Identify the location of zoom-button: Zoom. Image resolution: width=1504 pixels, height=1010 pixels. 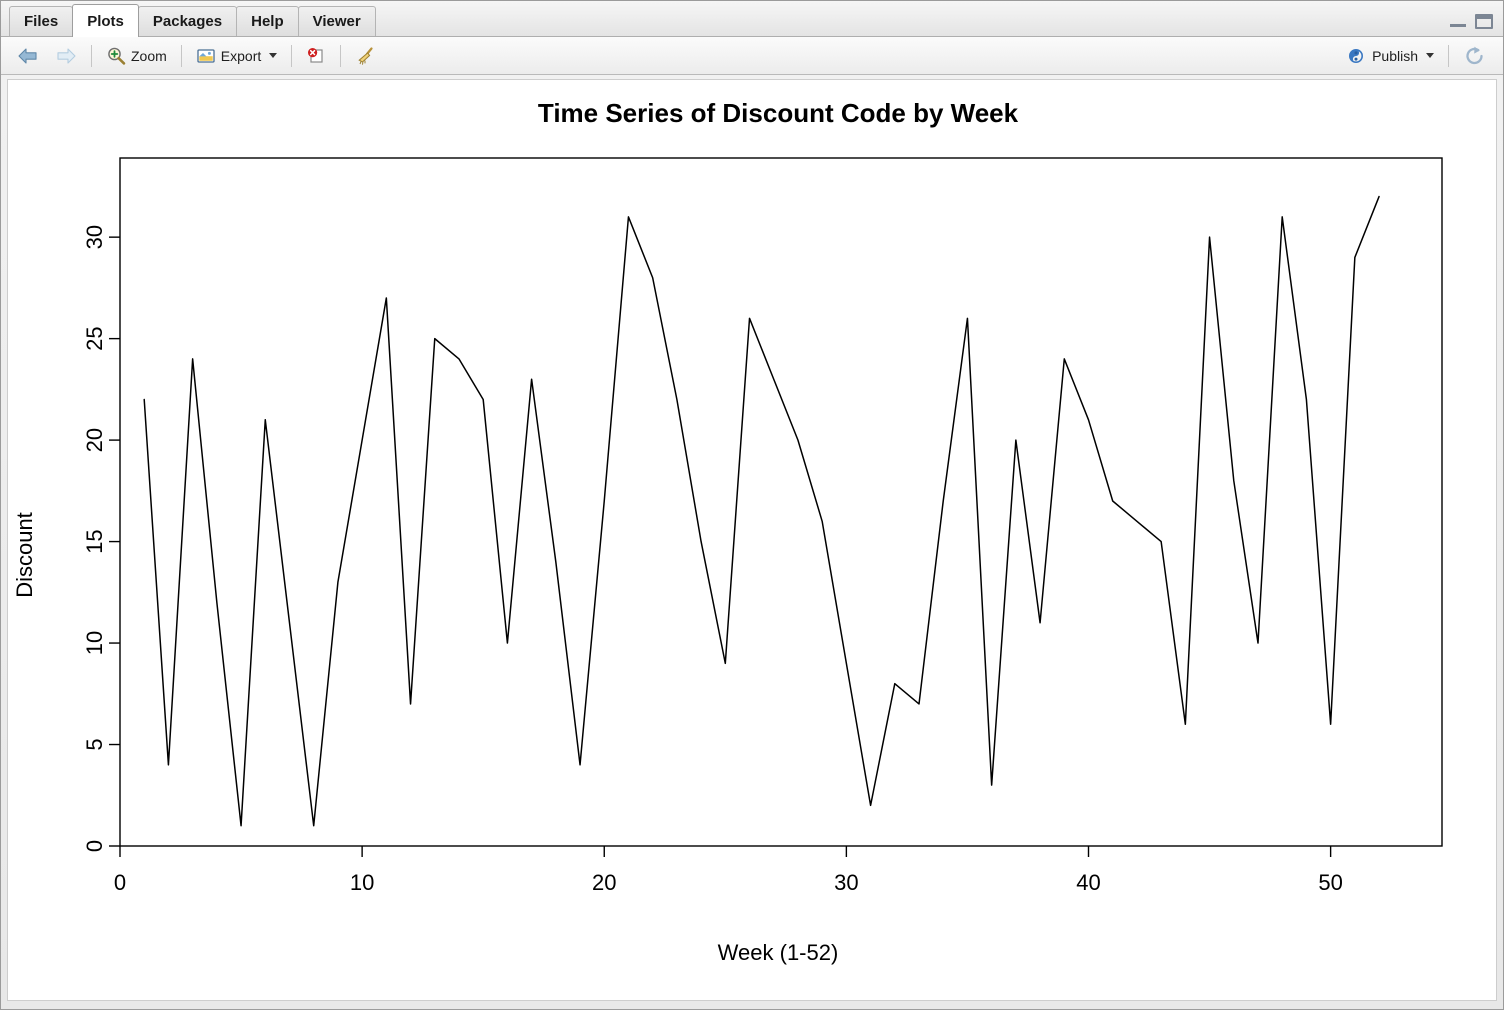
(136, 56).